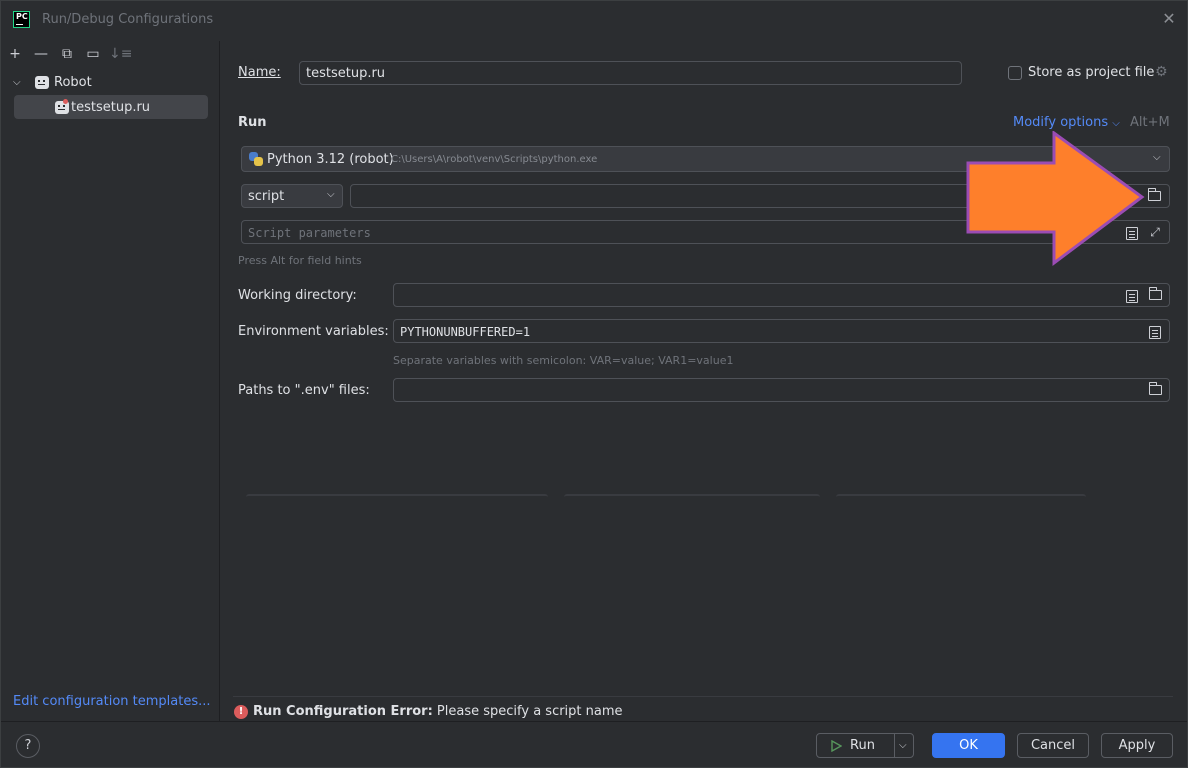 The width and height of the screenshot is (1188, 768). What do you see at coordinates (241, 712) in the screenshot?
I see `error-icon: !` at bounding box center [241, 712].